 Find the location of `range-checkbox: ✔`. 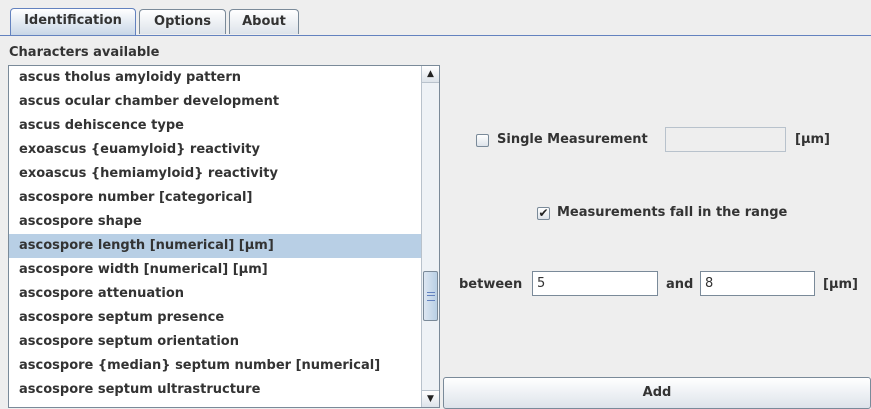

range-checkbox: ✔ is located at coordinates (543, 213).